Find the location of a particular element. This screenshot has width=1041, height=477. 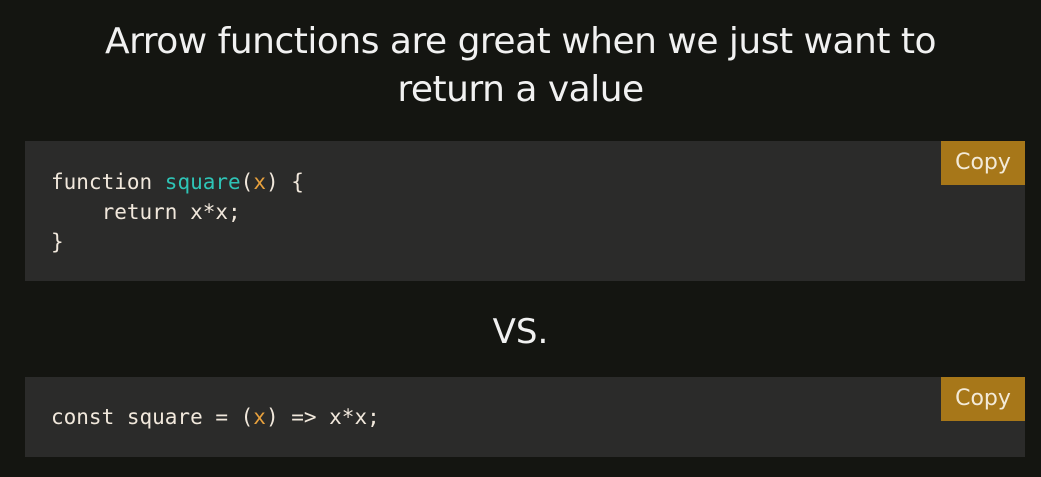

code-line-rest: ) => x*x; is located at coordinates (322, 417).